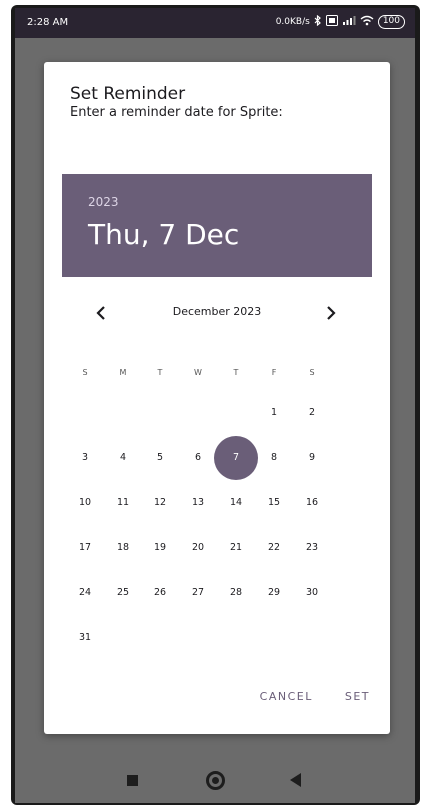 Image resolution: width=424 pixels, height=807 pixels. What do you see at coordinates (212, 413) in the screenshot?
I see `calendar-week-row: 1 2` at bounding box center [212, 413].